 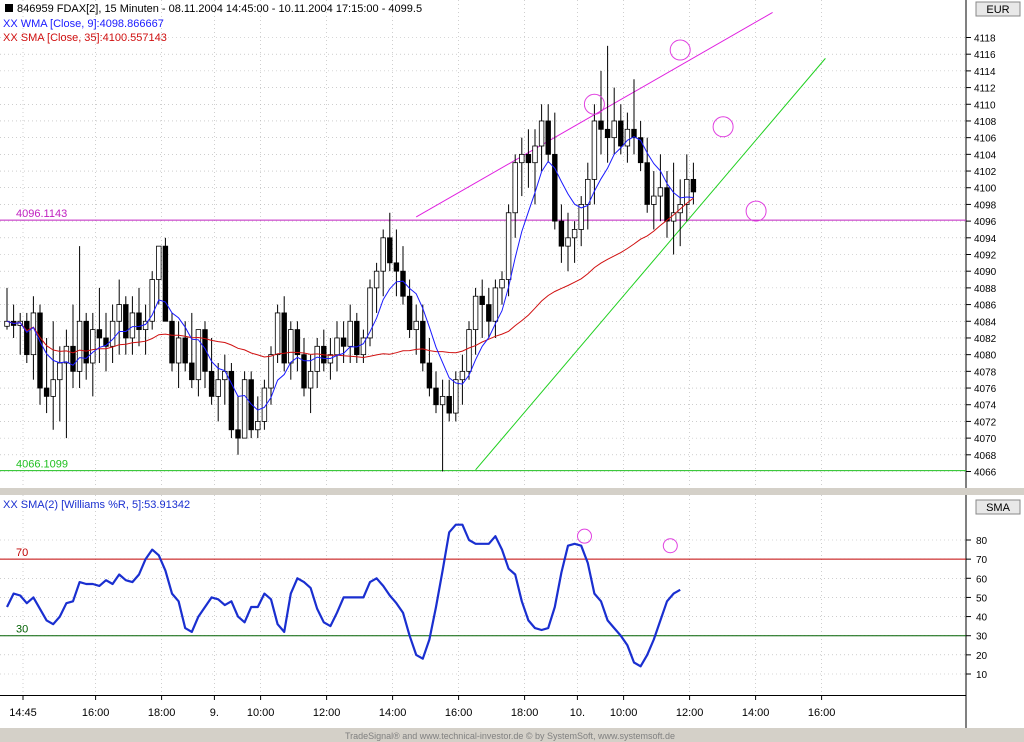 I want to click on time-tick-label: 12:00, so click(x=690, y=713).